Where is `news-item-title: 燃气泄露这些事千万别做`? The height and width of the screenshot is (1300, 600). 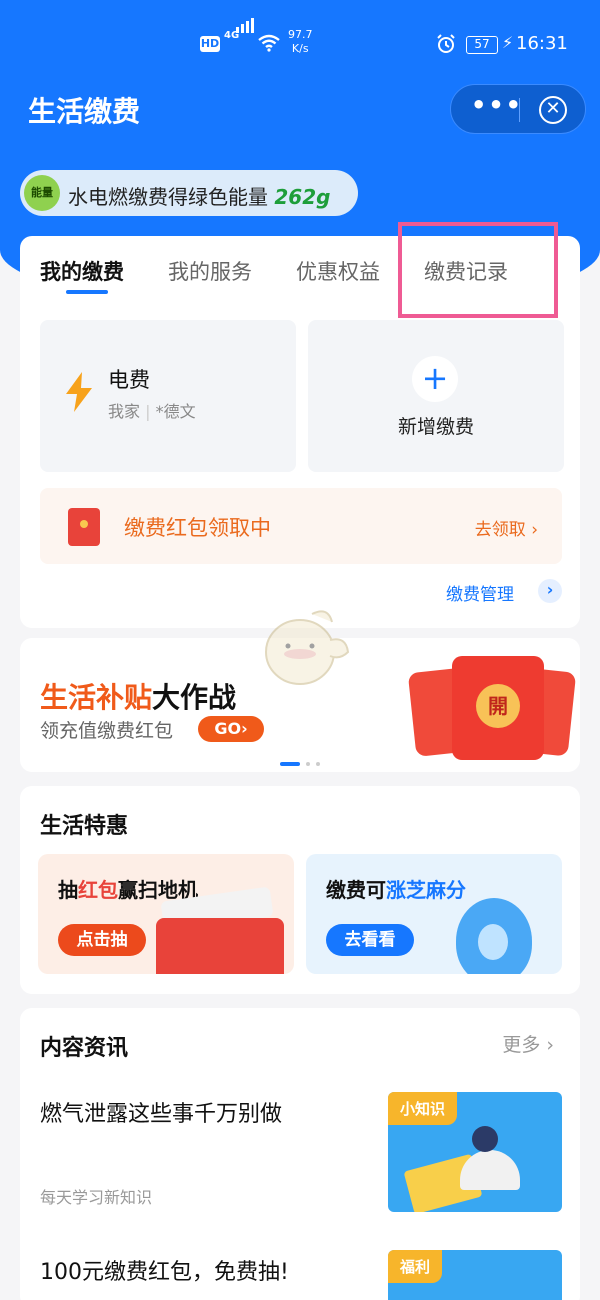 news-item-title: 燃气泄露这些事千万别做 is located at coordinates (161, 1112).